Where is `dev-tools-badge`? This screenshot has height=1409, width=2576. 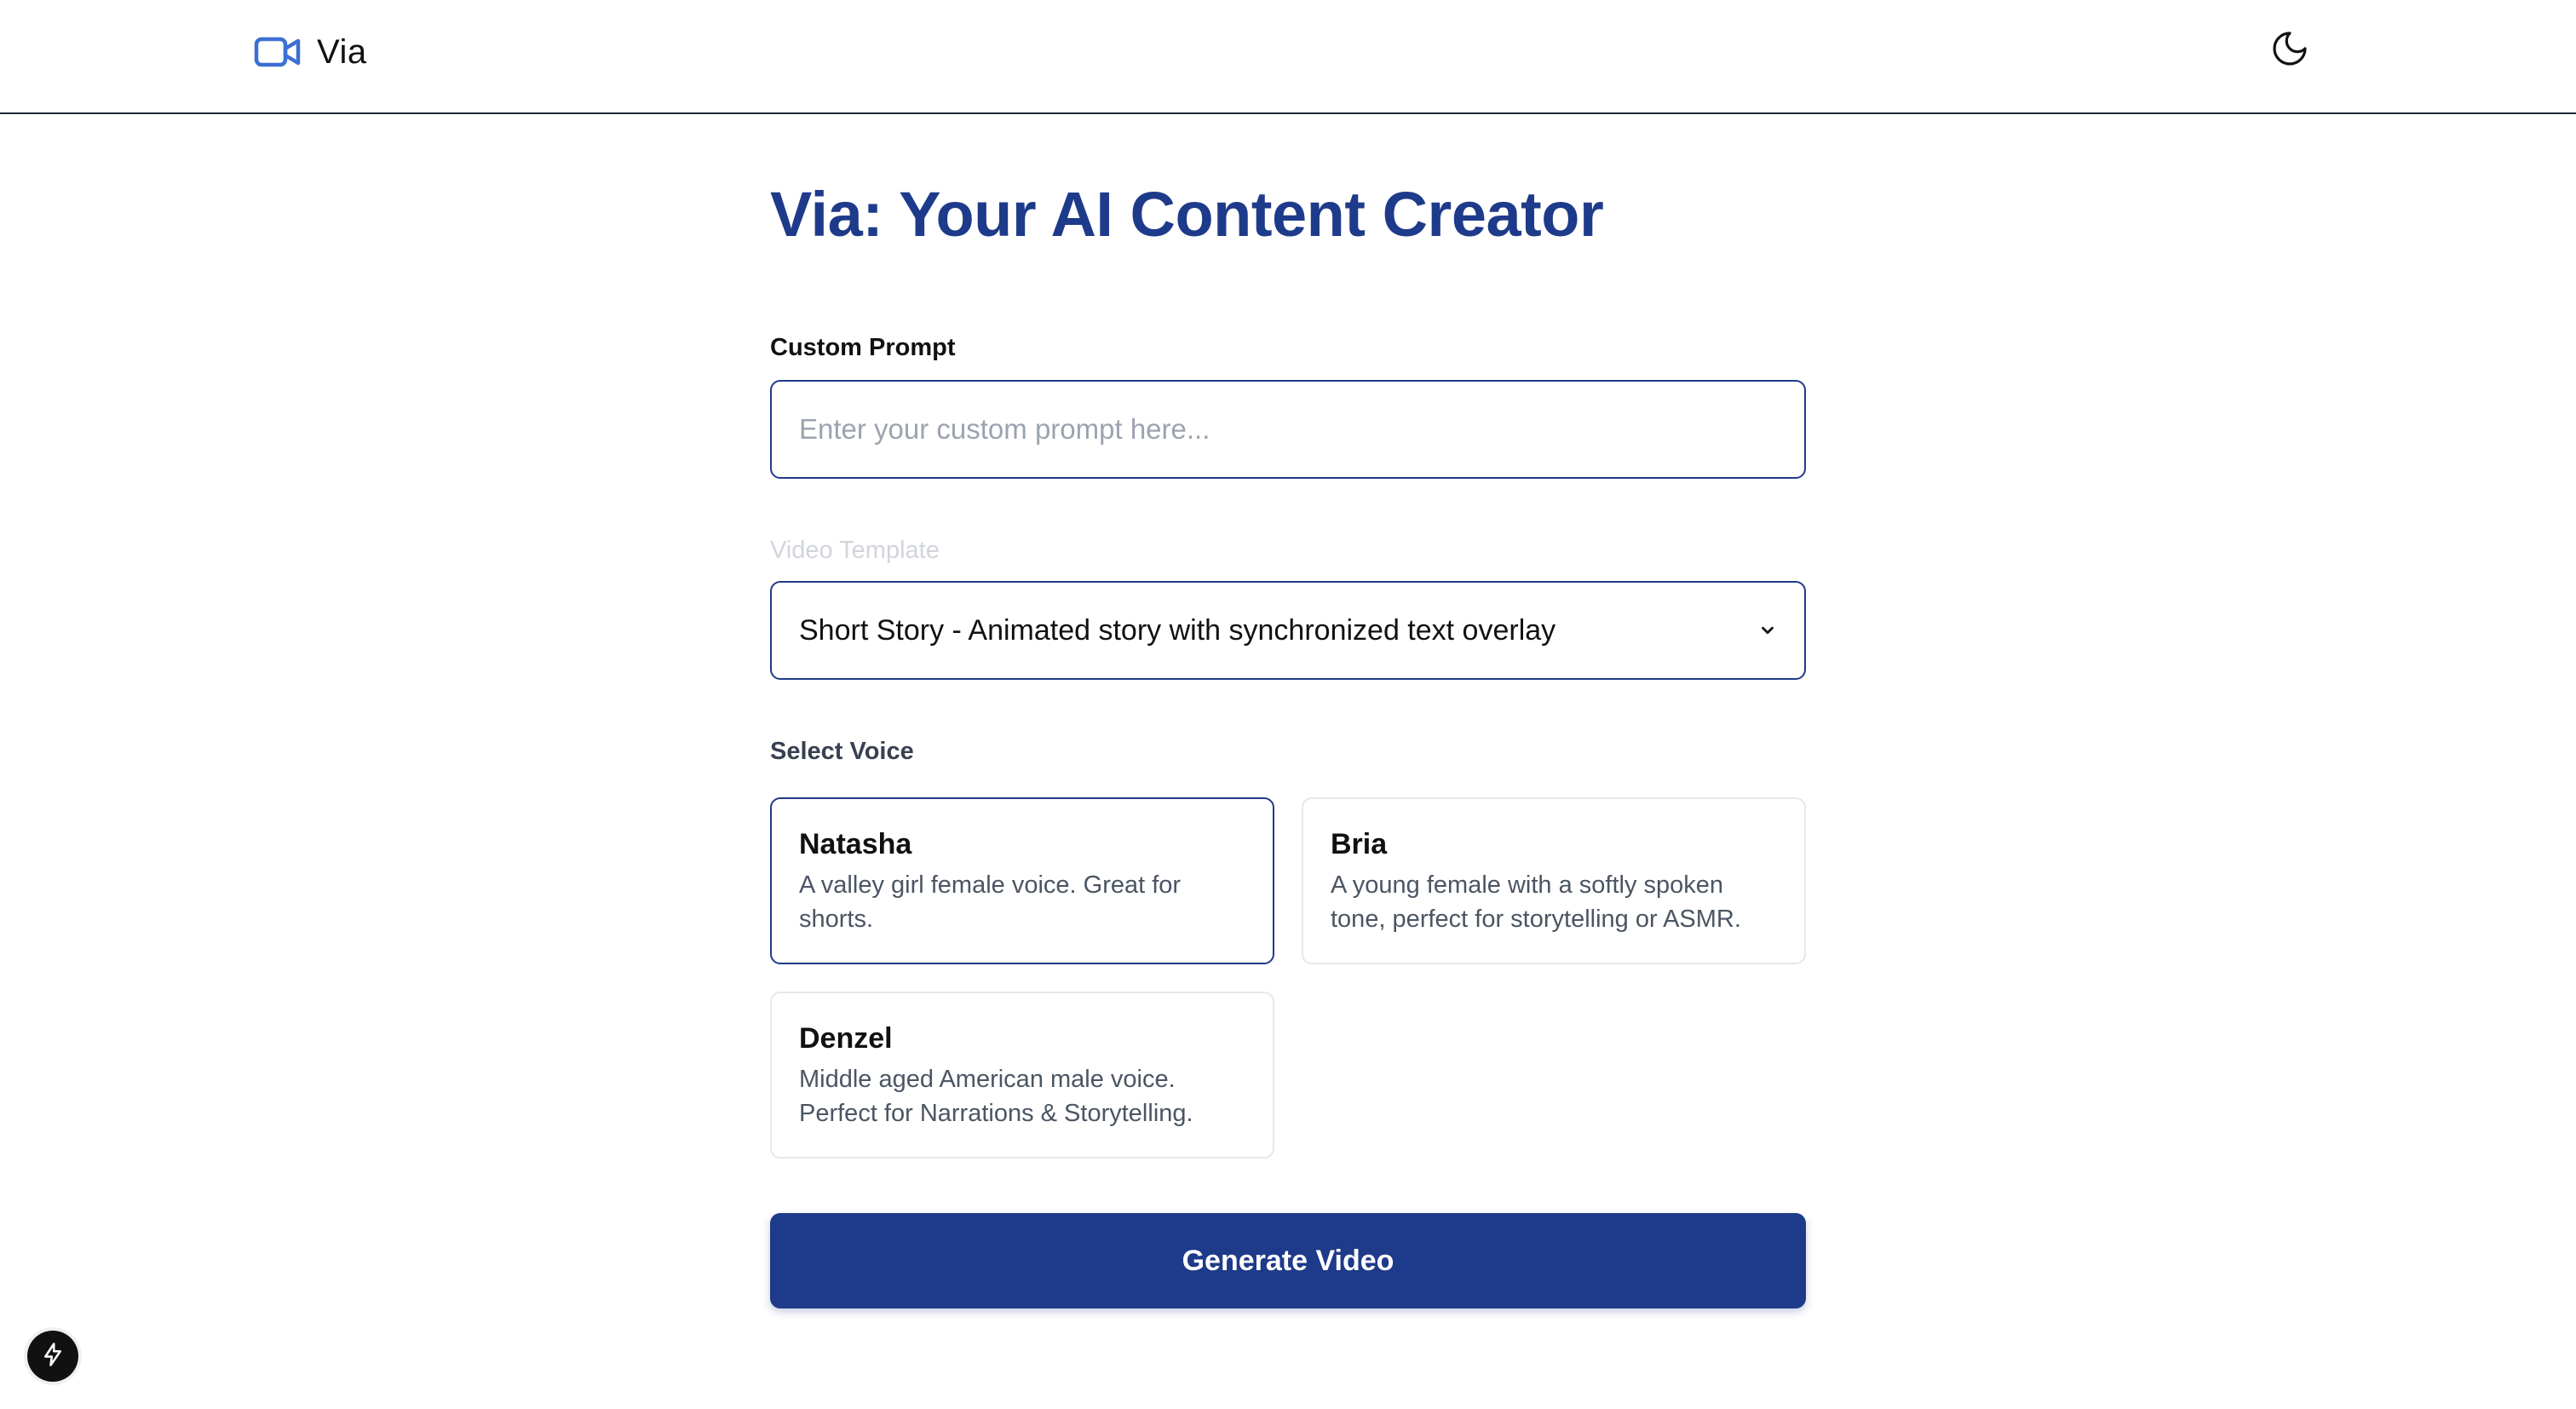 dev-tools-badge is located at coordinates (53, 1356).